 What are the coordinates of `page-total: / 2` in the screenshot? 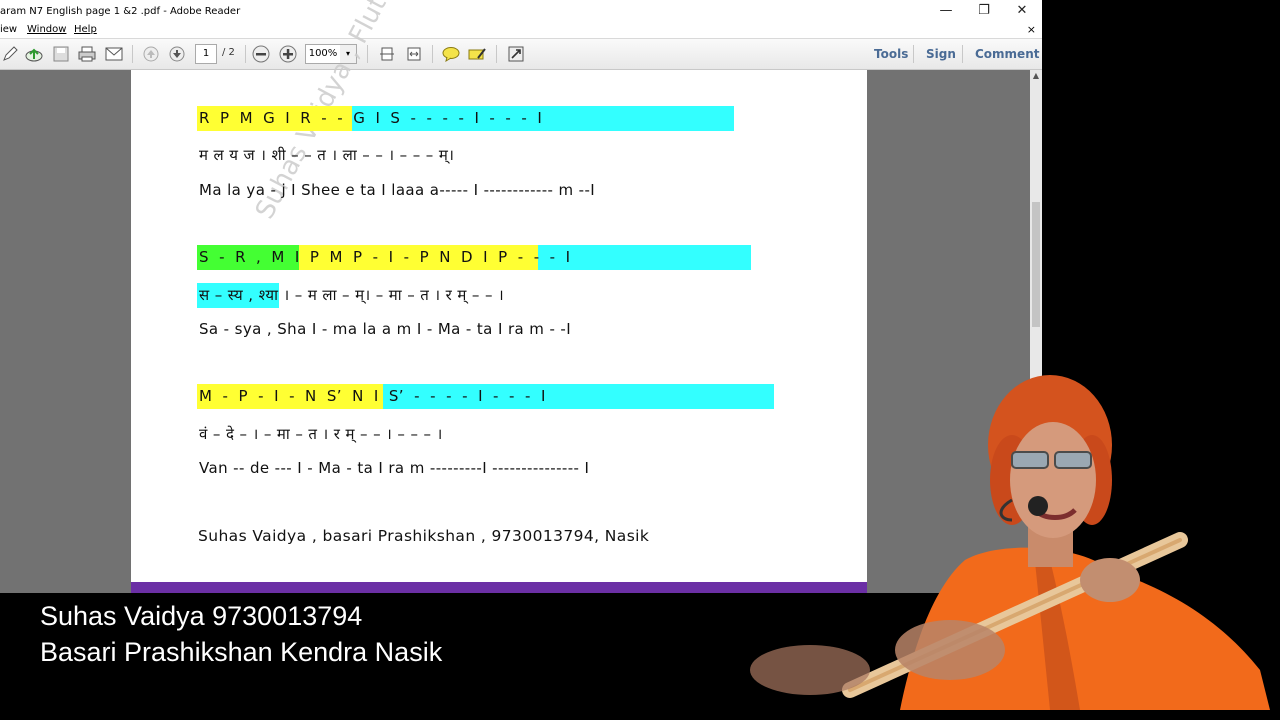 It's located at (228, 52).